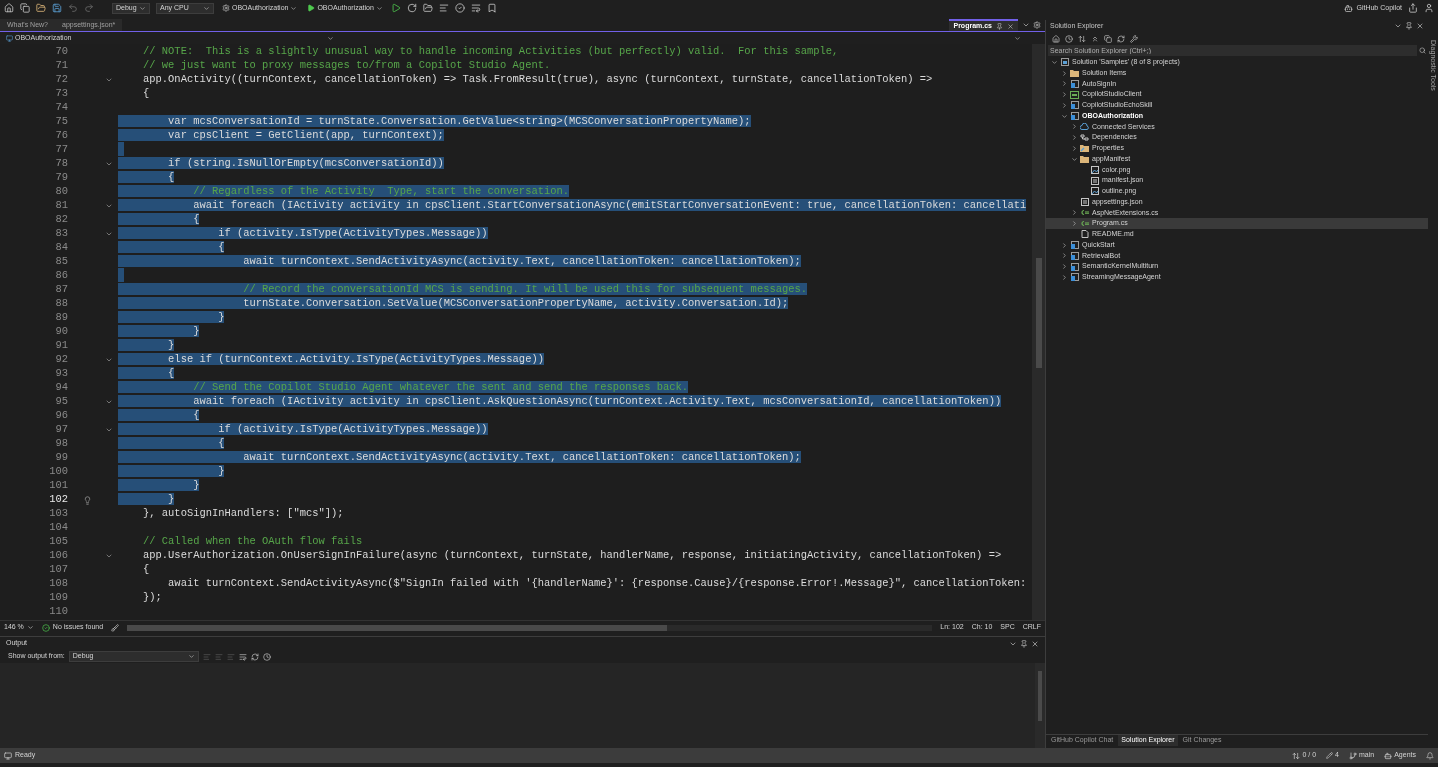 The height and width of the screenshot is (767, 1438). Describe the element at coordinates (226, 8) in the screenshot. I see `gear-icon` at that location.